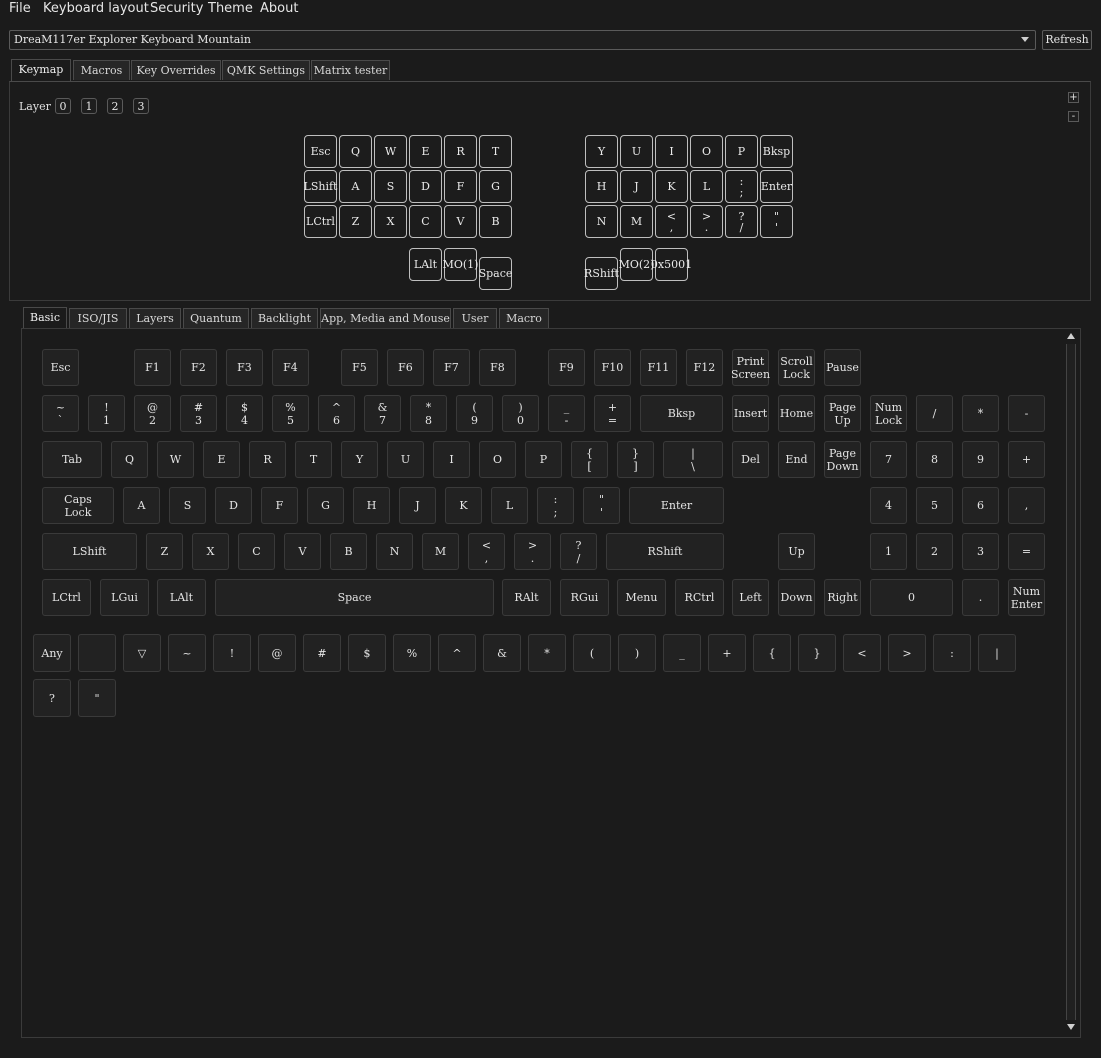  I want to click on zoom-in-button: +, so click(1073, 97).